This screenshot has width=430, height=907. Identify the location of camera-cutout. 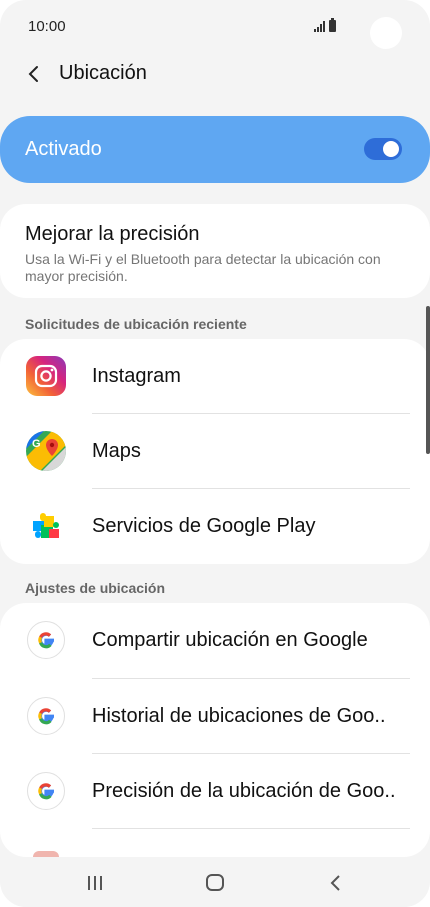
(386, 33).